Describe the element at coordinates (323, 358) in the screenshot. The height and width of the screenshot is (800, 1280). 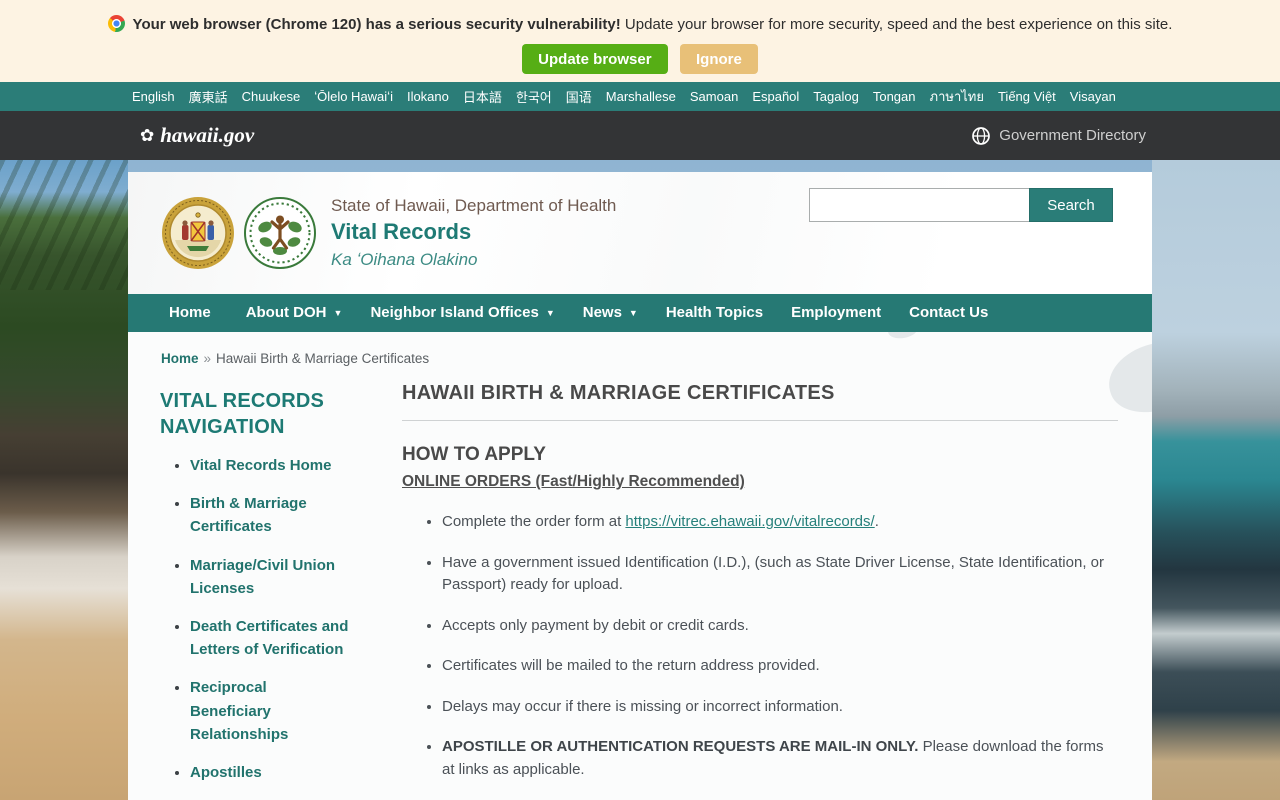
I see `breadcrumb-current: Hawaii Birth & Marriage Certificates` at that location.